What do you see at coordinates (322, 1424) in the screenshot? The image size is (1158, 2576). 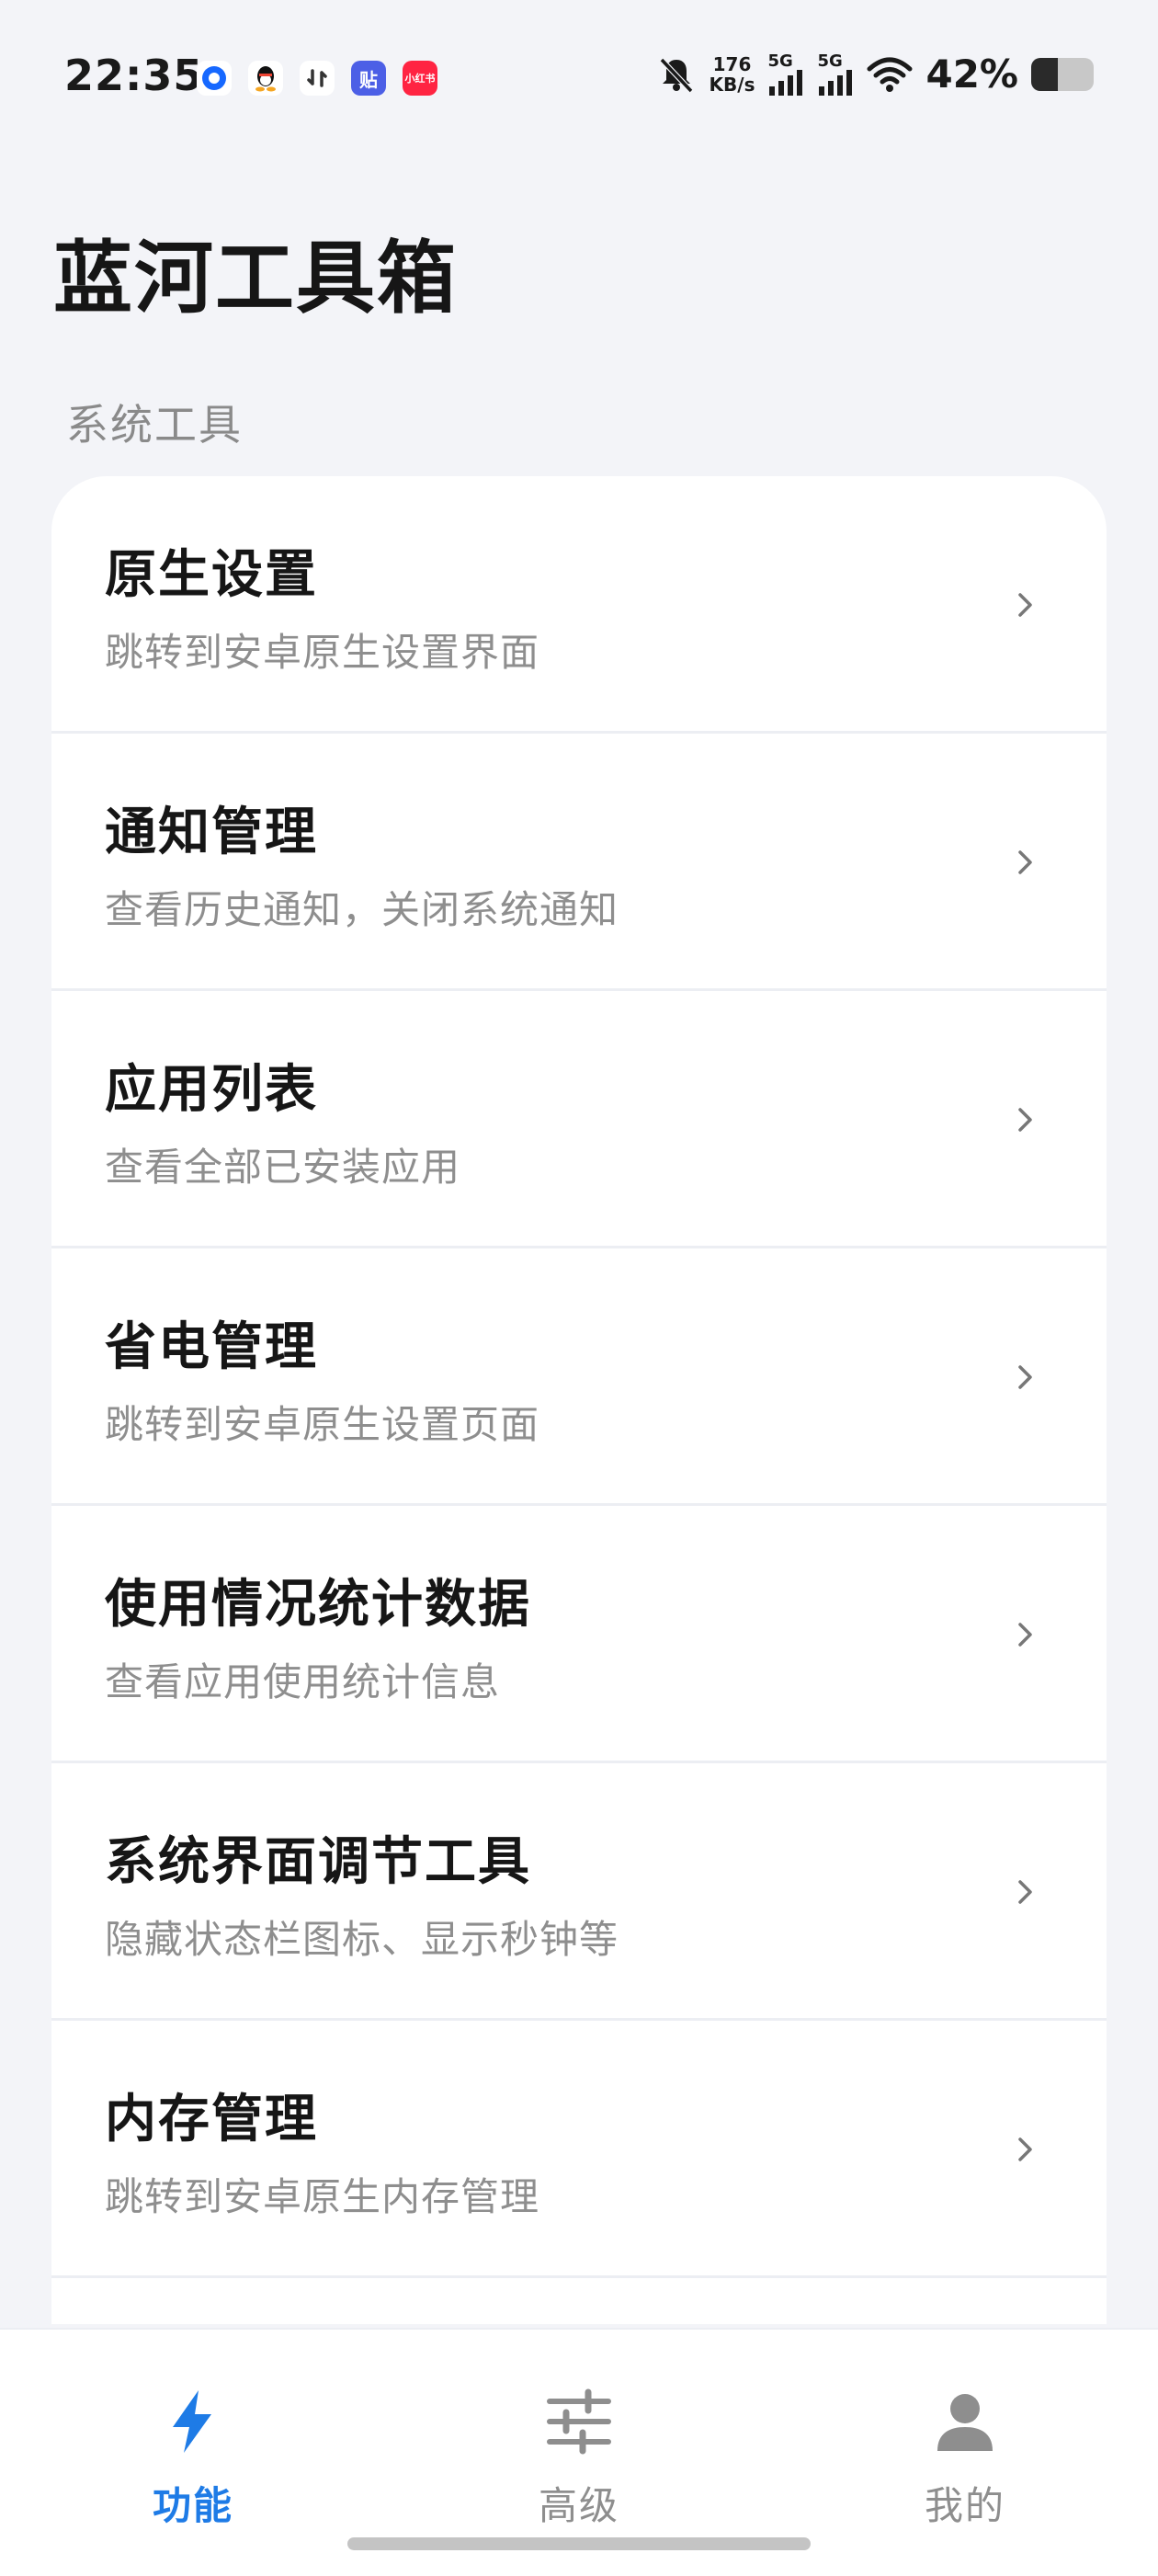 I see `item-subtitle: 跳转到安卓原生设置页面` at bounding box center [322, 1424].